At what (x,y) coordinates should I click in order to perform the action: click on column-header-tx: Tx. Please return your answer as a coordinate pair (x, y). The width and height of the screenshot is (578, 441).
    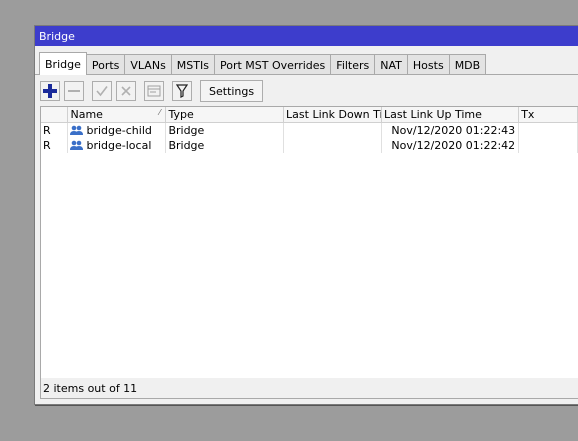
    Looking at the image, I should click on (548, 114).